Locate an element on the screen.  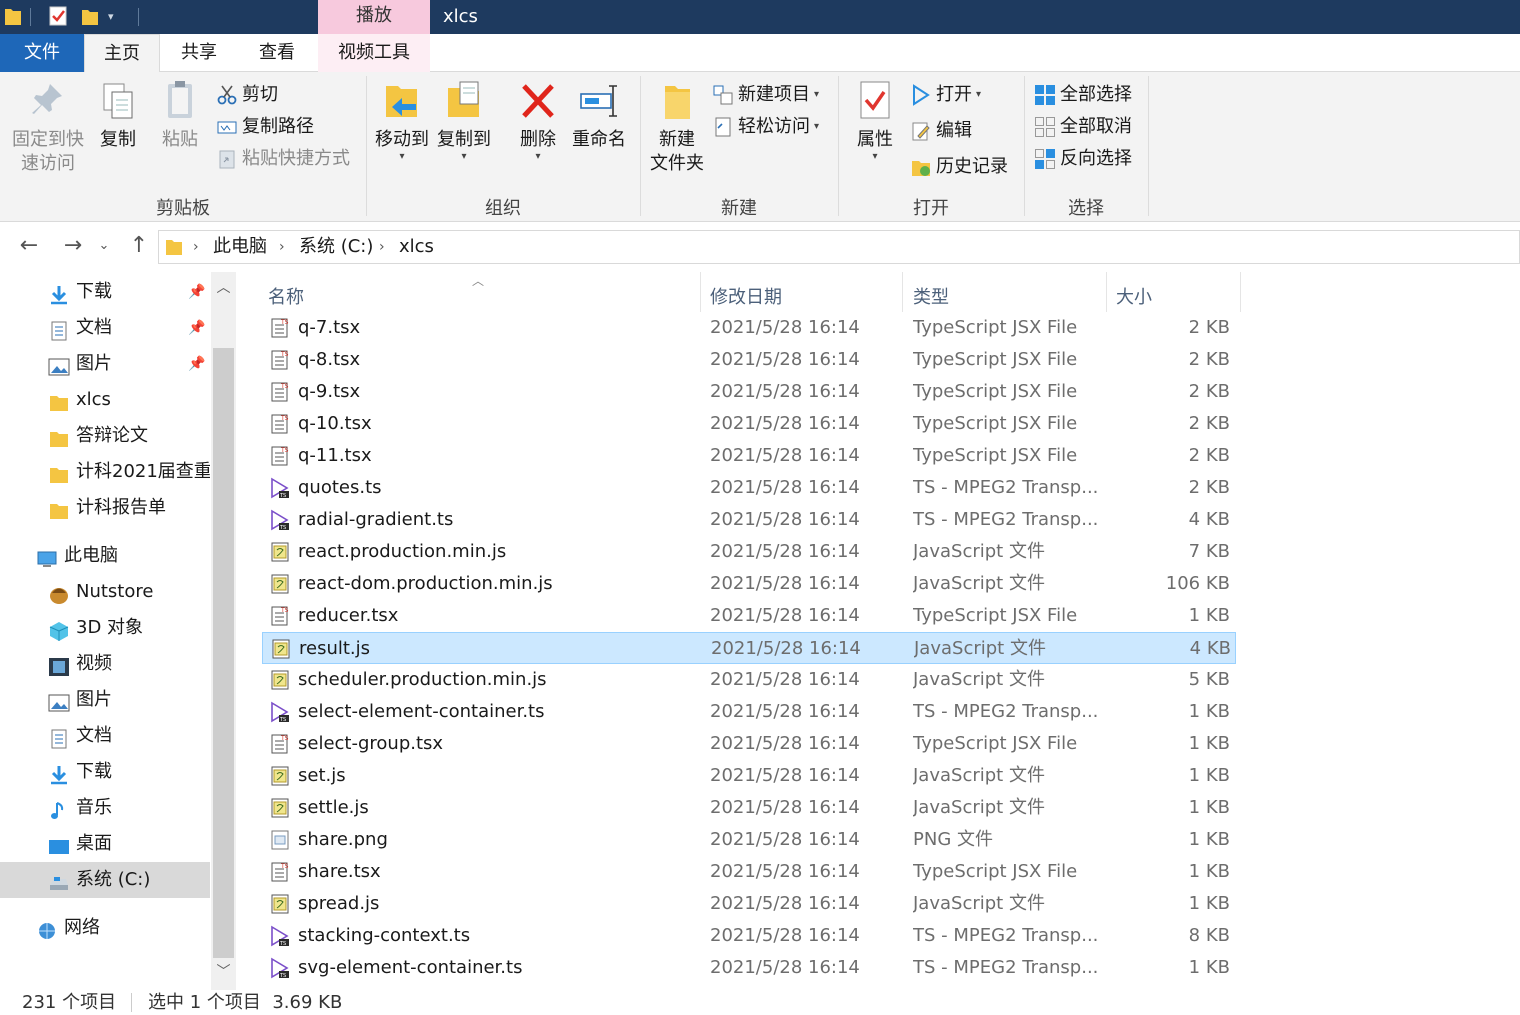
nav-item-pc: 桌面 is located at coordinates (105, 844).